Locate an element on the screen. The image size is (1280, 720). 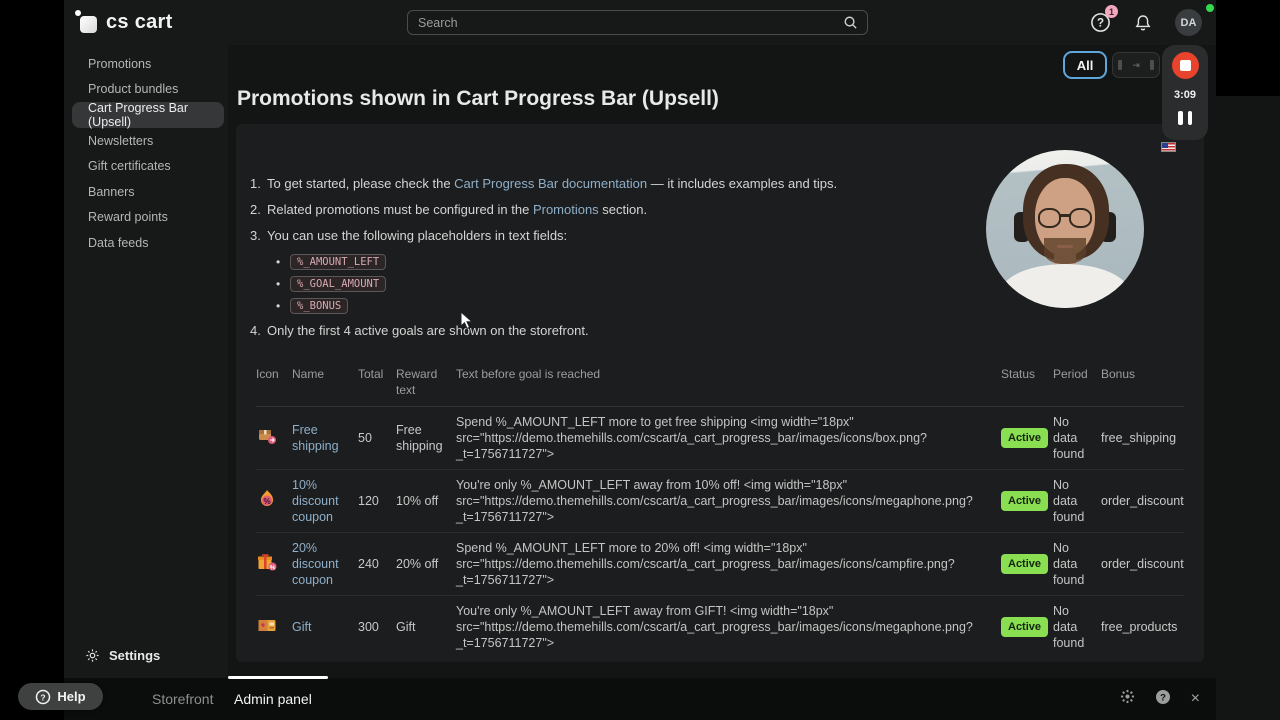
sidebar-item-data-feeds: Data feeds is located at coordinates (148, 243).